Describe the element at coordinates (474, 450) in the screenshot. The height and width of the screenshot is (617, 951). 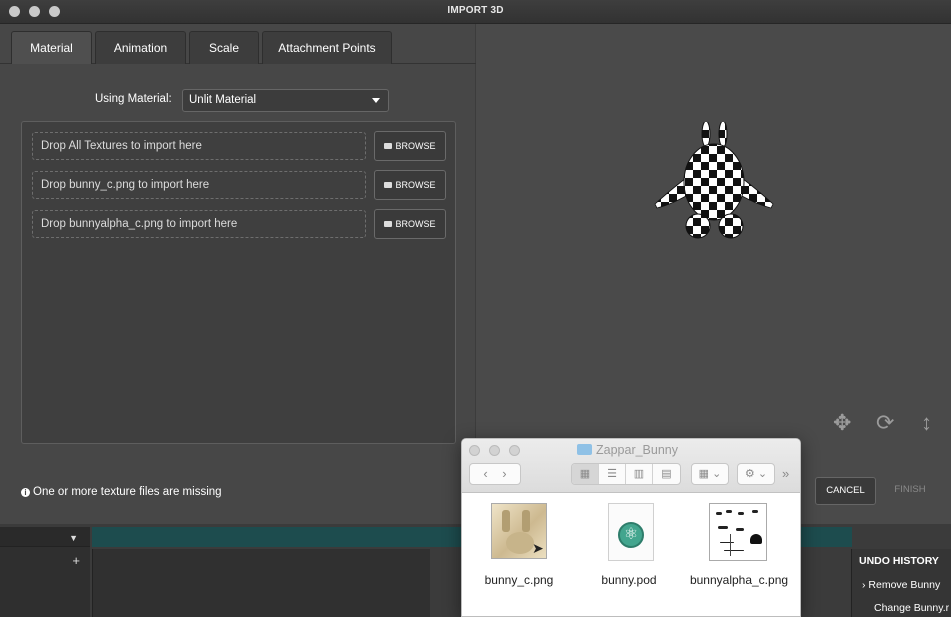
I see `finder-close-button` at that location.